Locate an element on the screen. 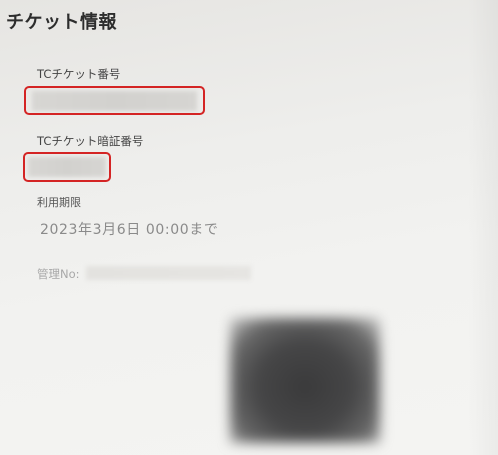  expiry-value: 2023年3月6日 00:00まで is located at coordinates (129, 230).